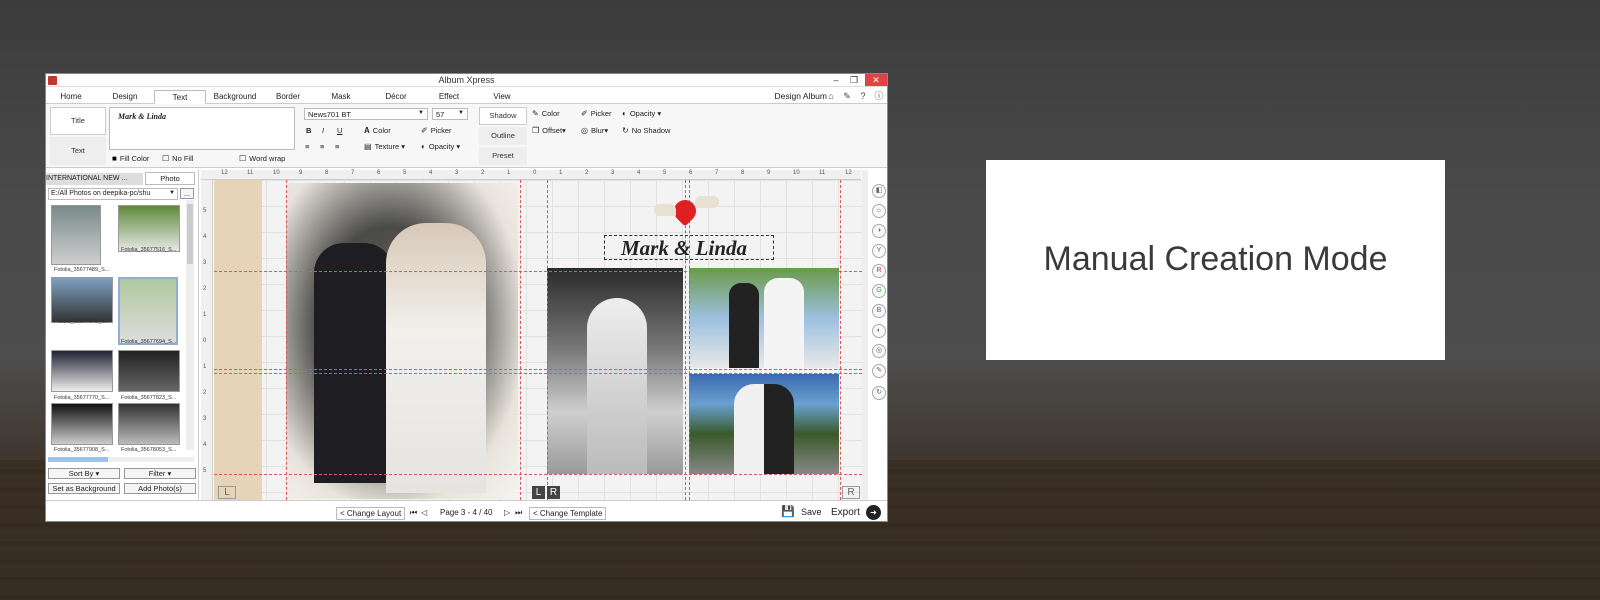 This screenshot has width=1600, height=600. What do you see at coordinates (160, 473) in the screenshot?
I see `filter-dropdown: Filter ▾` at bounding box center [160, 473].